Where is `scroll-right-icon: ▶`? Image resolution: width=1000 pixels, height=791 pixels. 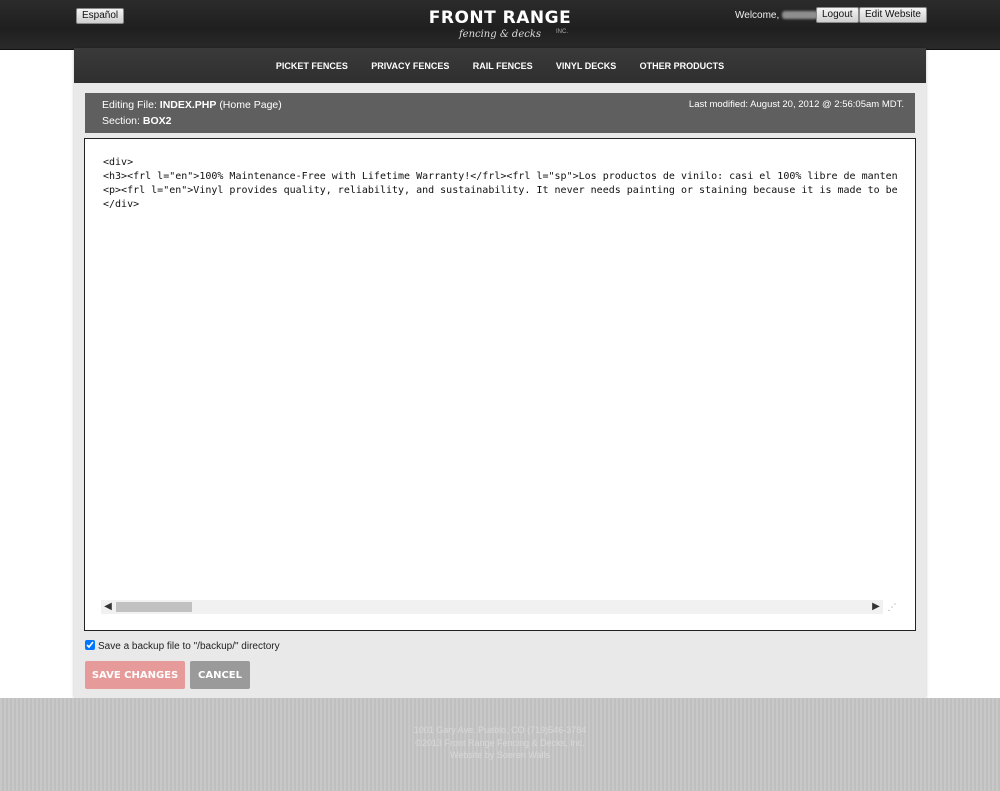
scroll-right-icon: ▶ is located at coordinates (876, 607).